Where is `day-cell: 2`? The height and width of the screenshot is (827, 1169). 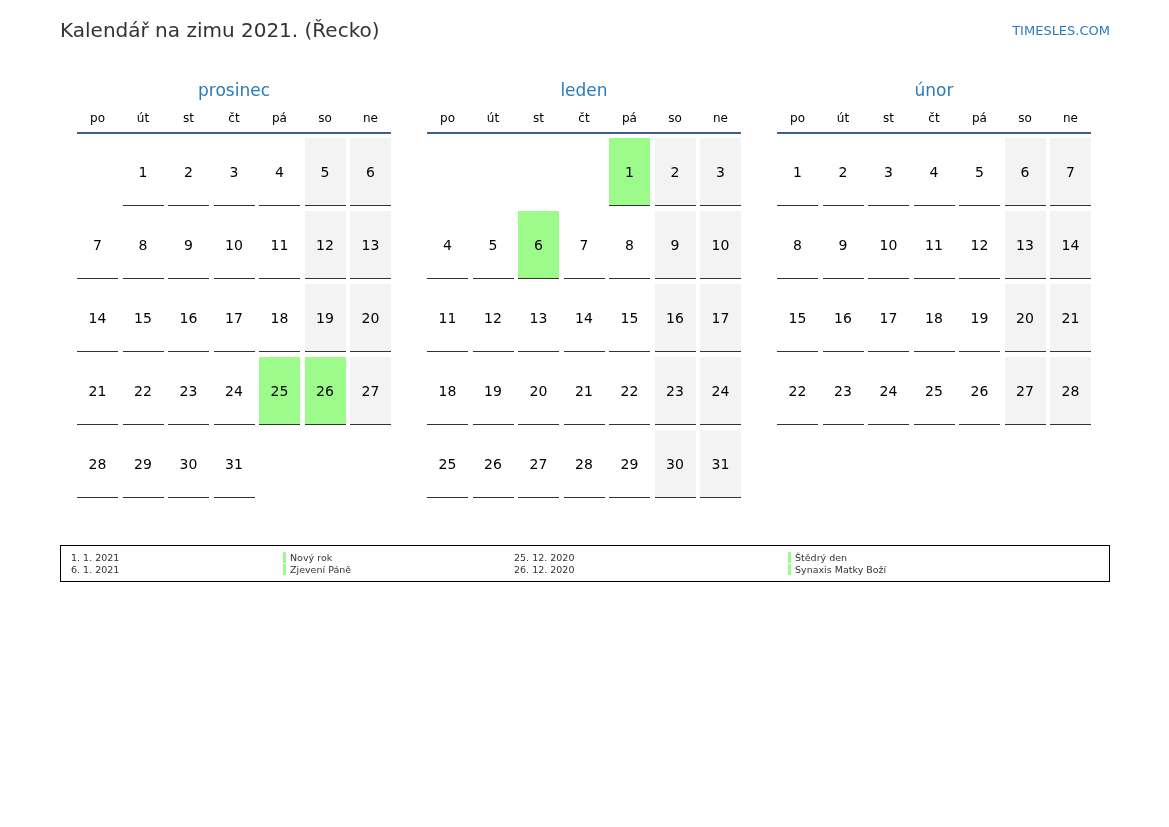
day-cell: 2 is located at coordinates (675, 172).